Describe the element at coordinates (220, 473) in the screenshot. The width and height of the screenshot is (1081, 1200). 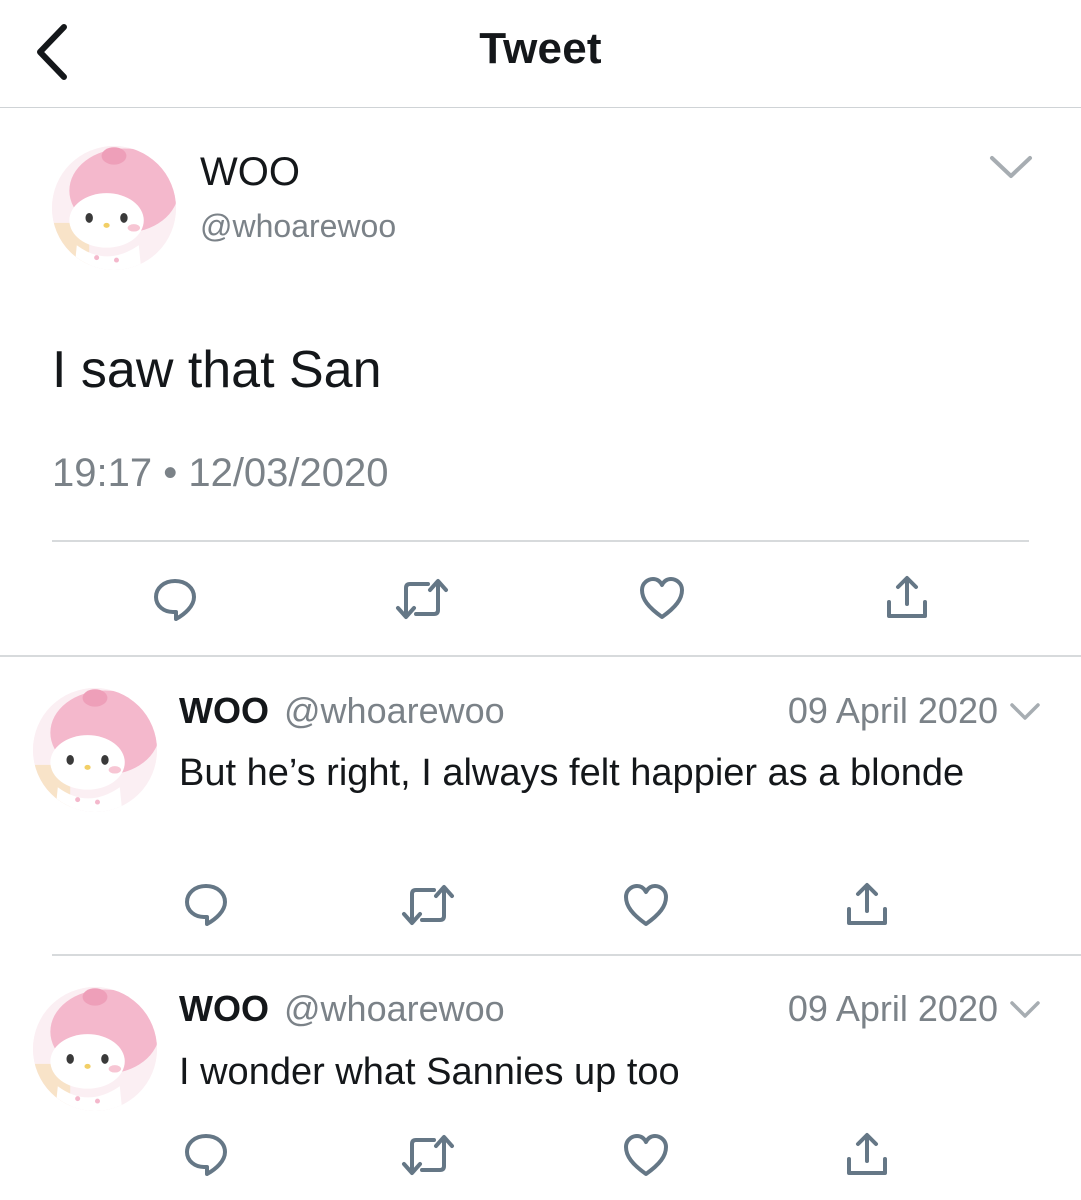
I see `tweet-timestamp: 19:17 • 12/03/2020` at that location.